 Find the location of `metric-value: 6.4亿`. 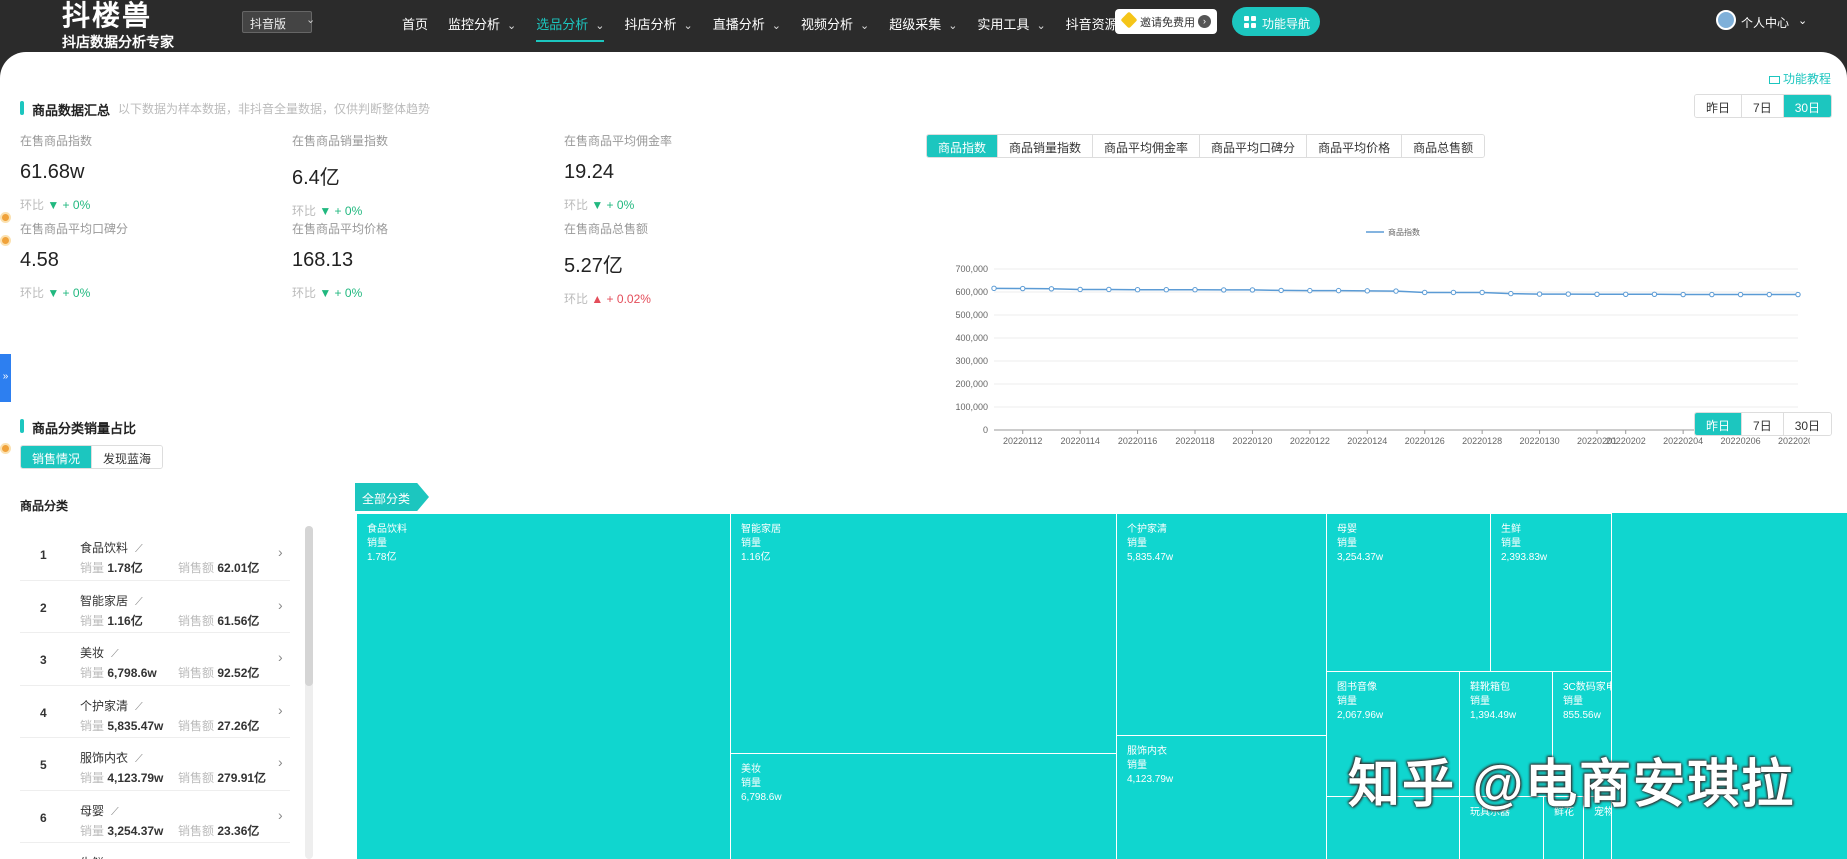

metric-value: 6.4亿 is located at coordinates (316, 178).